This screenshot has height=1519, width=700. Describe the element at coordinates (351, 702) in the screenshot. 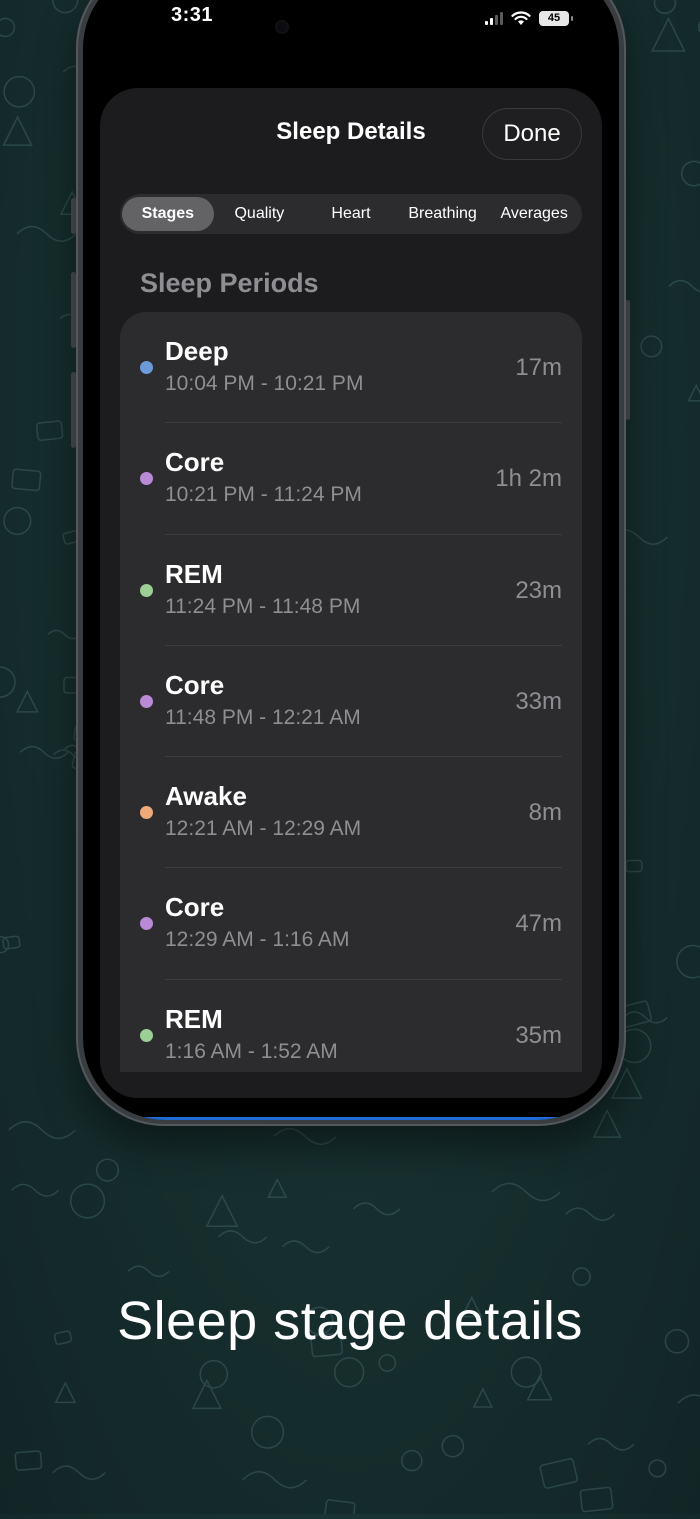

I see `list-item: Core 11:48 PM - 12:21 AM 33m` at that location.